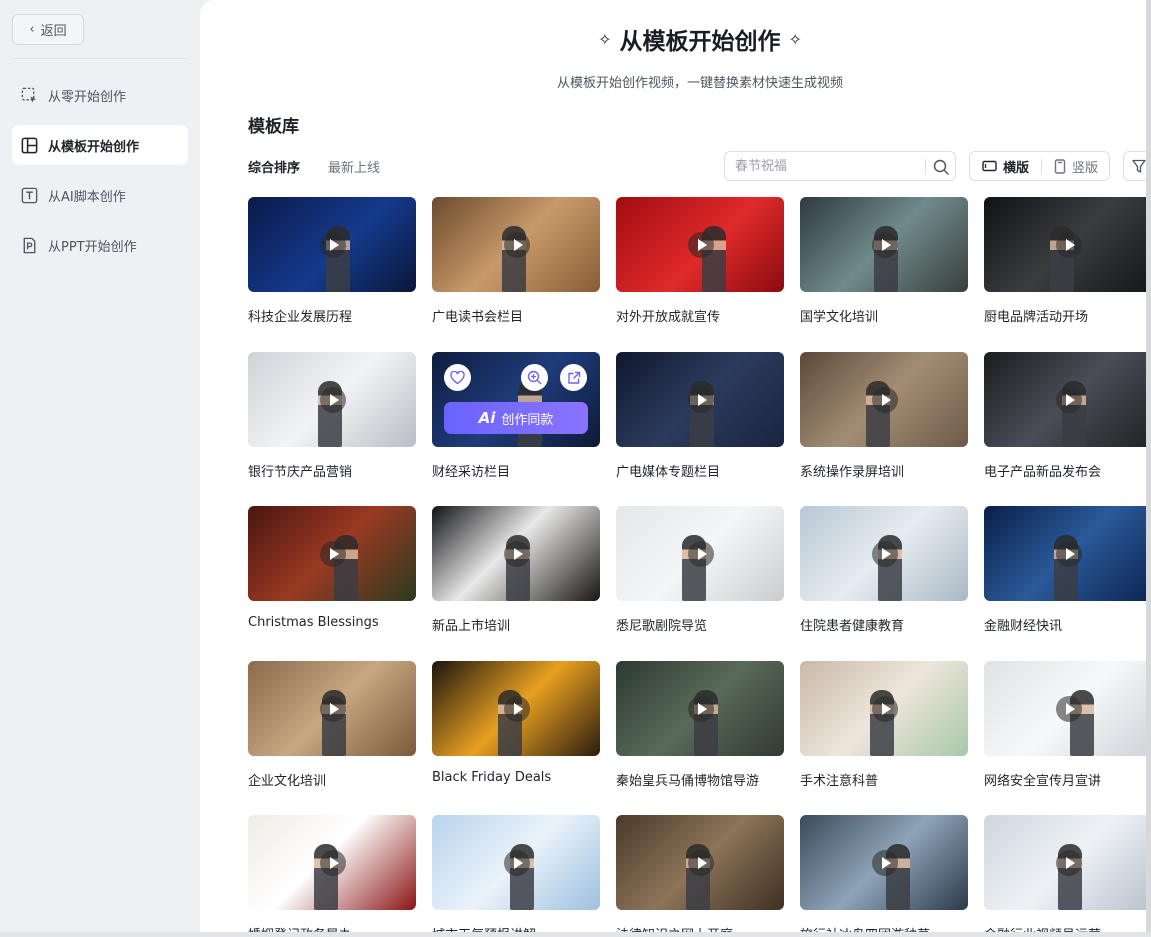 The width and height of the screenshot is (1151, 937). What do you see at coordinates (825, 166) in the screenshot?
I see `search-input` at bounding box center [825, 166].